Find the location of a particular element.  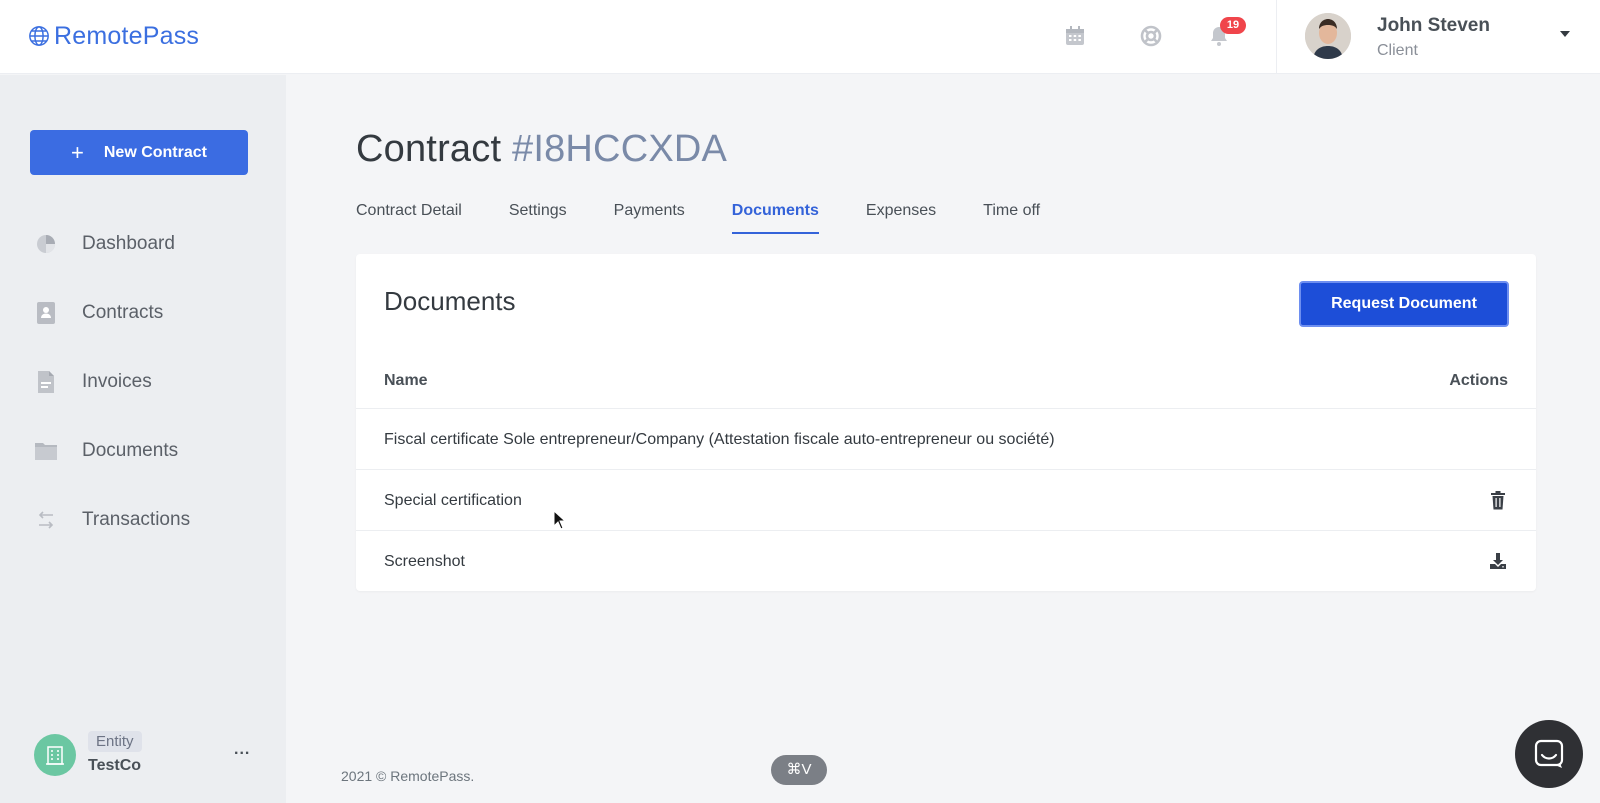

footer-copyright: 2021 © RemotePass. is located at coordinates (408, 776).